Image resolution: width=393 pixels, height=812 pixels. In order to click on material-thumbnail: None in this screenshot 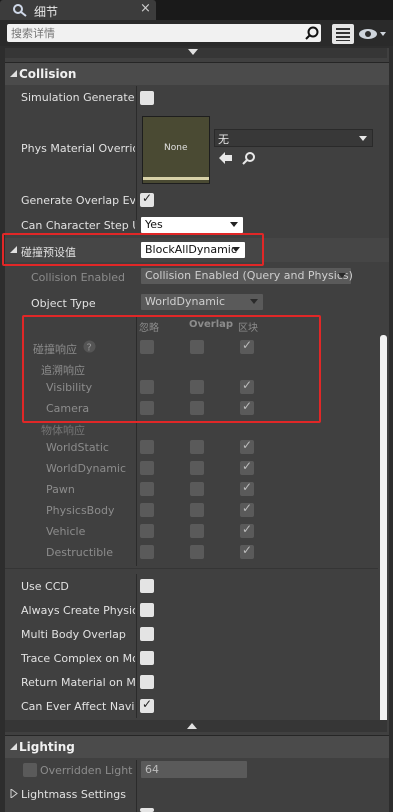, I will do `click(176, 150)`.